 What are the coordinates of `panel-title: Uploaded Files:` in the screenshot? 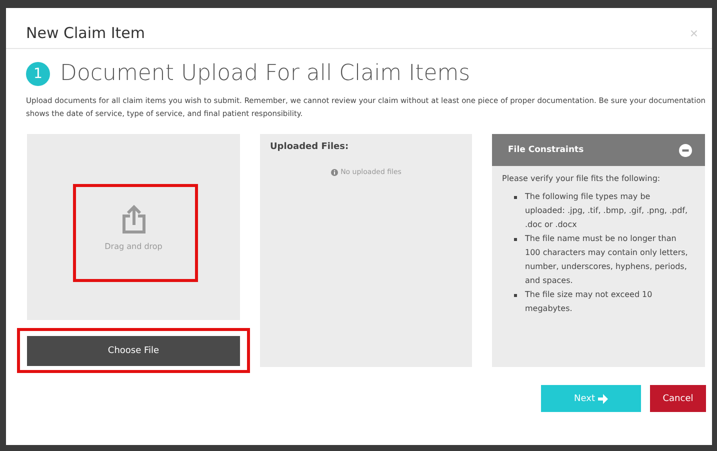 It's located at (309, 147).